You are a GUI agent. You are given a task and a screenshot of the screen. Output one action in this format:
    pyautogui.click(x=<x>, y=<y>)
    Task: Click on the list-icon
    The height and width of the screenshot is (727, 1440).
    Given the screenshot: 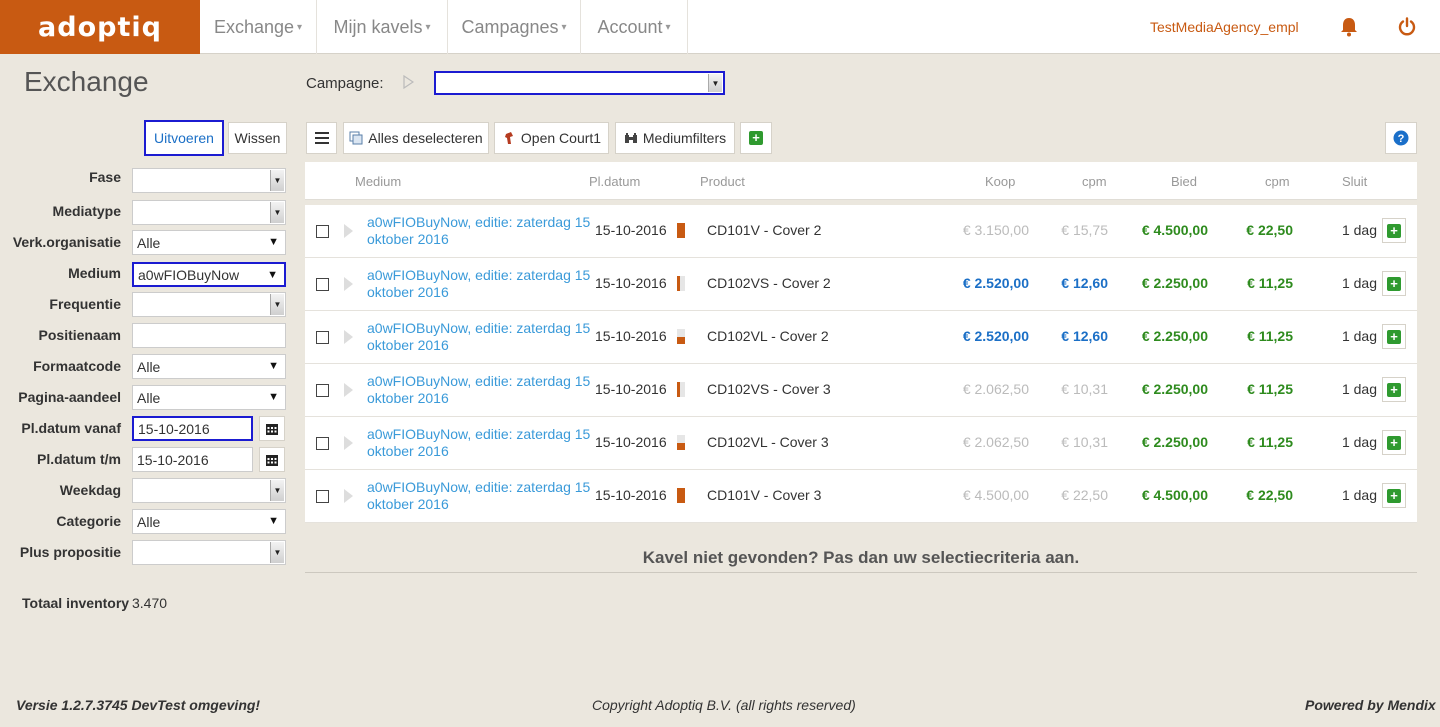 What is the action you would take?
    pyautogui.click(x=321, y=138)
    